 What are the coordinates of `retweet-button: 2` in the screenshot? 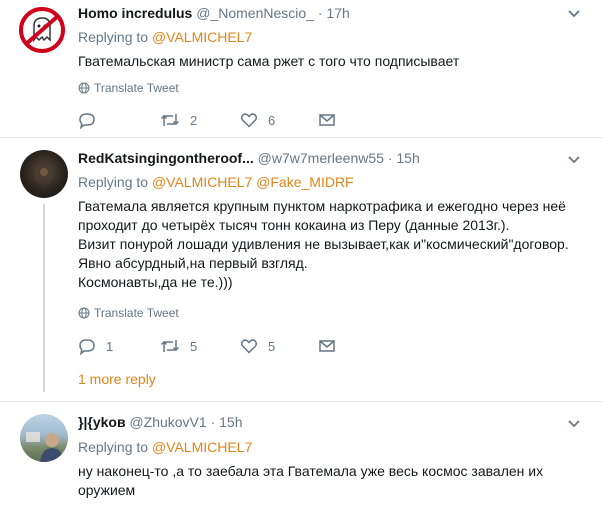 It's located at (178, 120).